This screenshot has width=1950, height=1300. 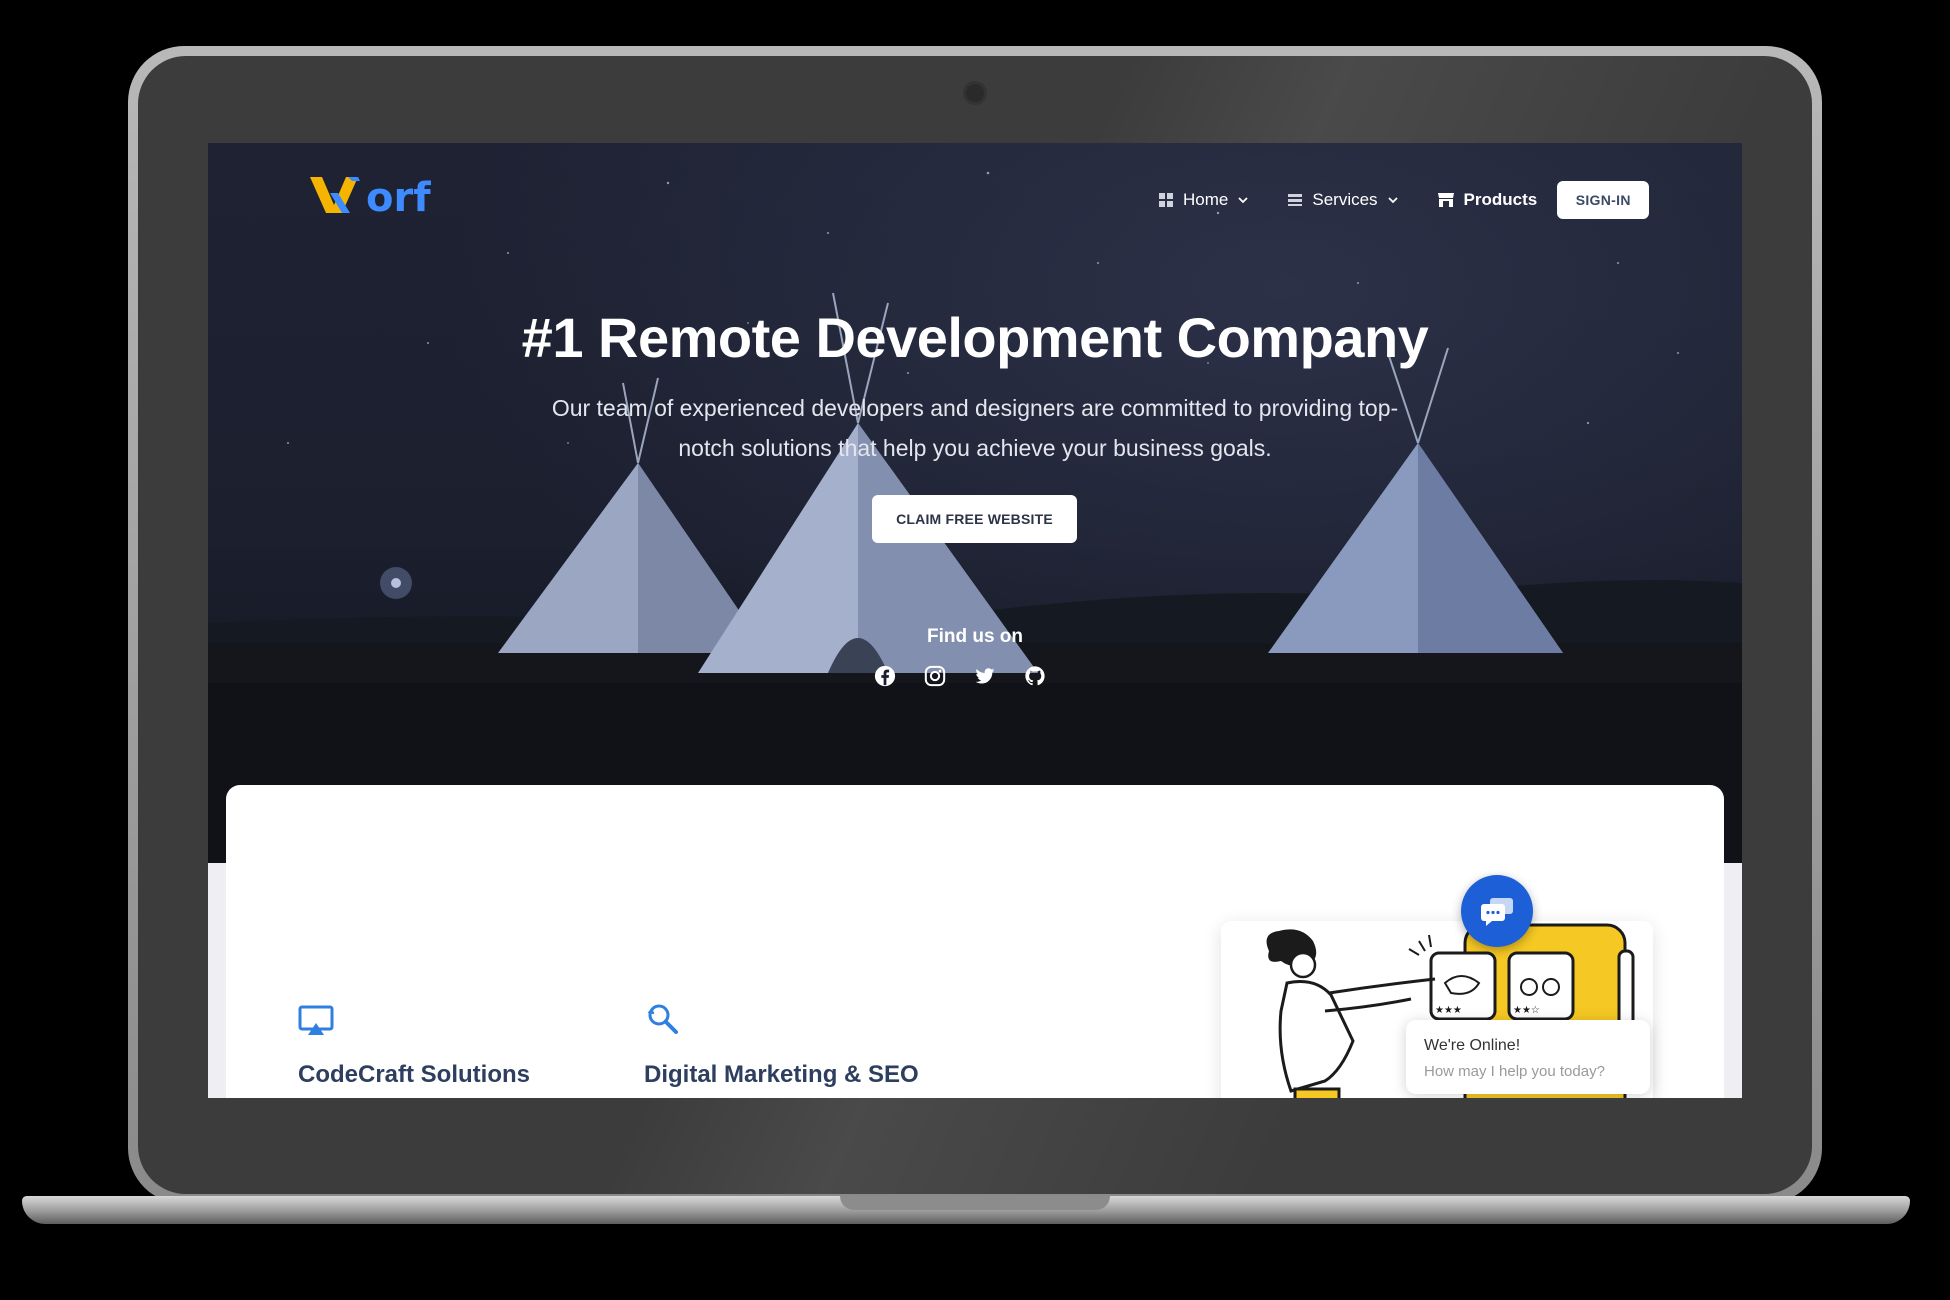 What do you see at coordinates (662, 1019) in the screenshot?
I see `search-refresh-icon` at bounding box center [662, 1019].